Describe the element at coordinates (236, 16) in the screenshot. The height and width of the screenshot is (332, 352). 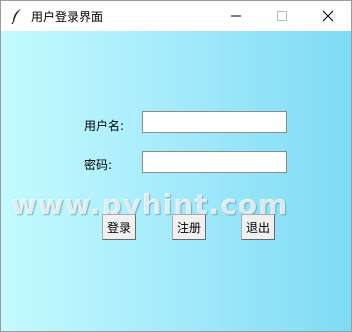
I see `minimize-icon` at that location.